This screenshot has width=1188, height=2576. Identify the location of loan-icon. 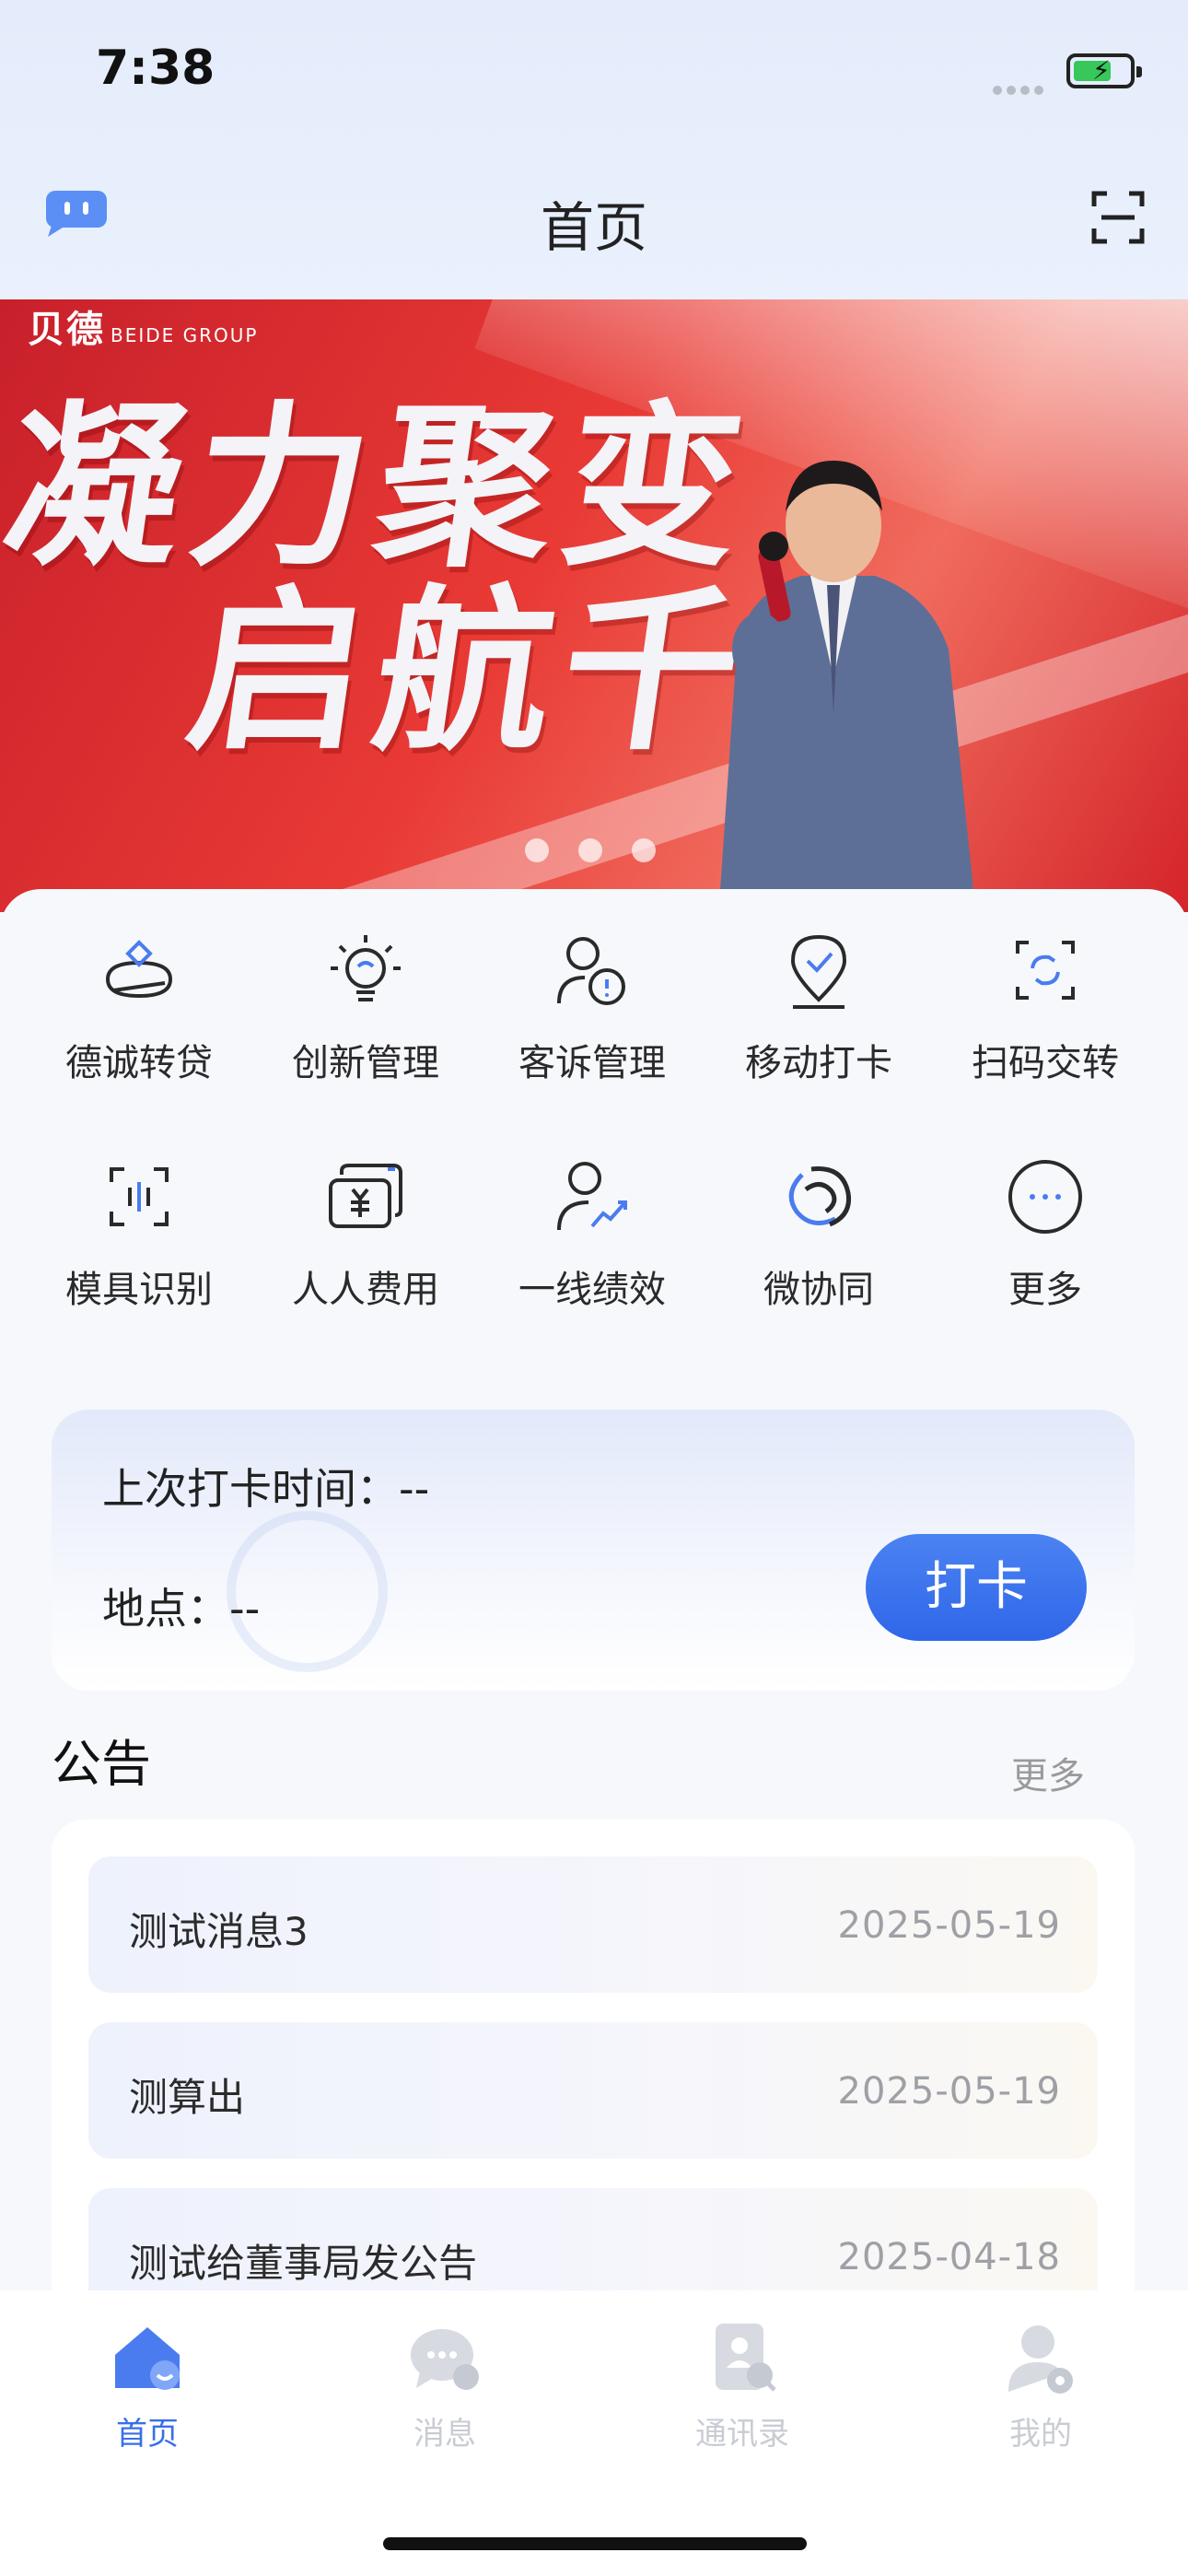
(139, 969).